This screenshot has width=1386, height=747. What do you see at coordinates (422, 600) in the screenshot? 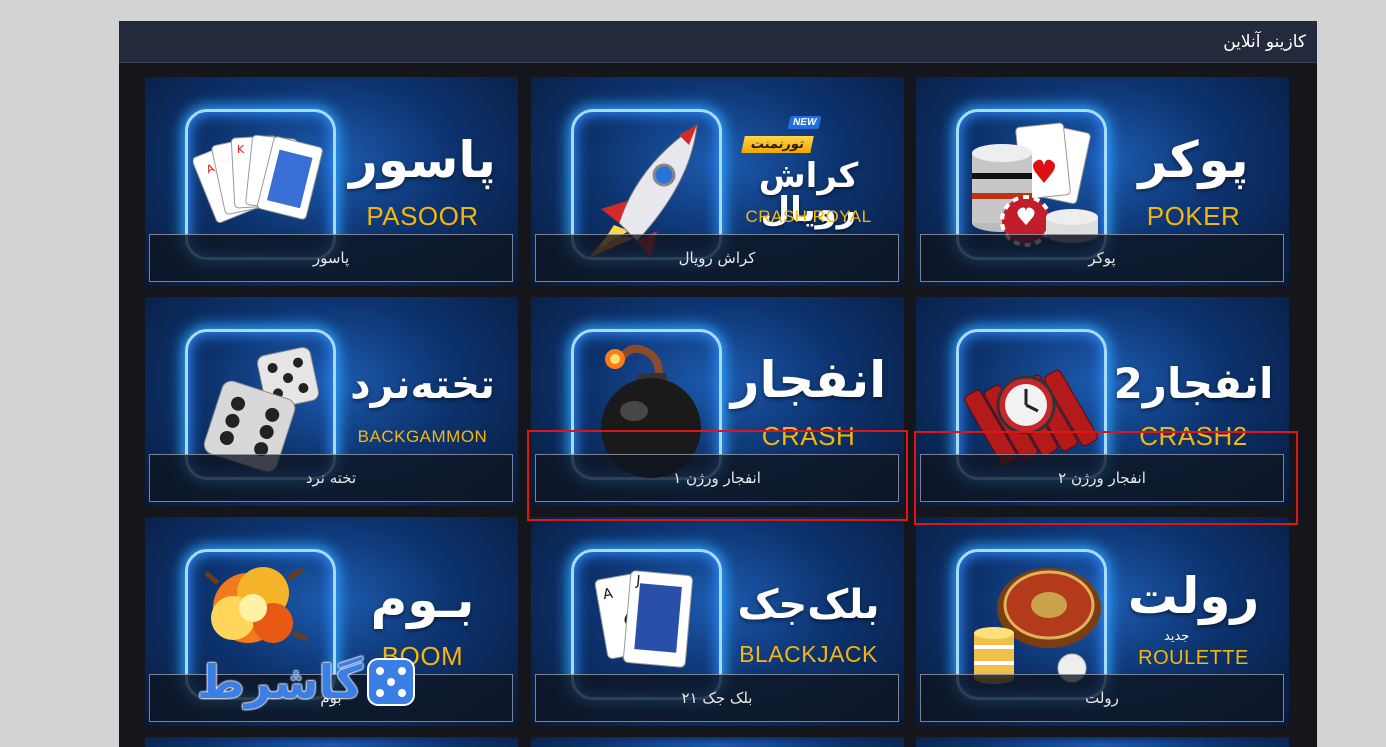
I see `game-title-fa: بـوم` at bounding box center [422, 600].